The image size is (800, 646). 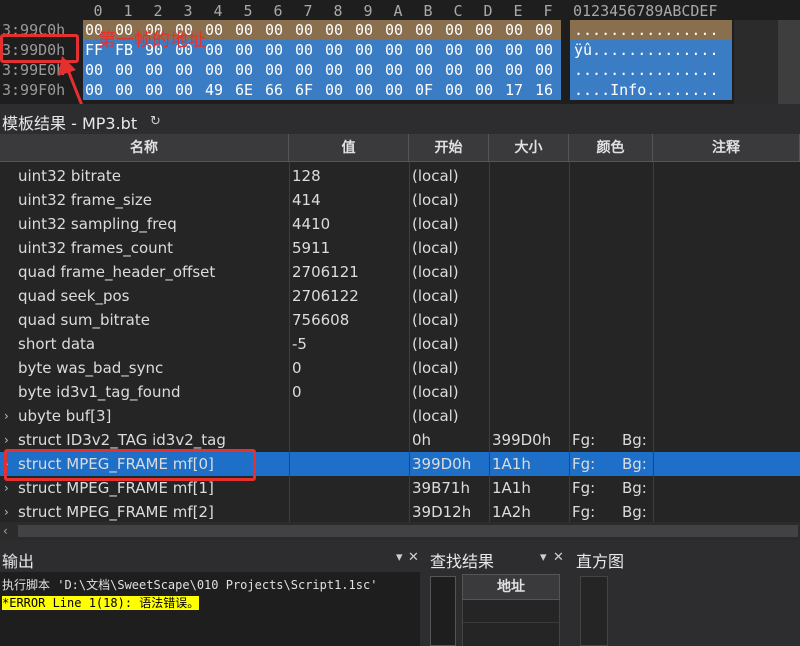 I want to click on histogram-title: 直方图, so click(x=600, y=561).